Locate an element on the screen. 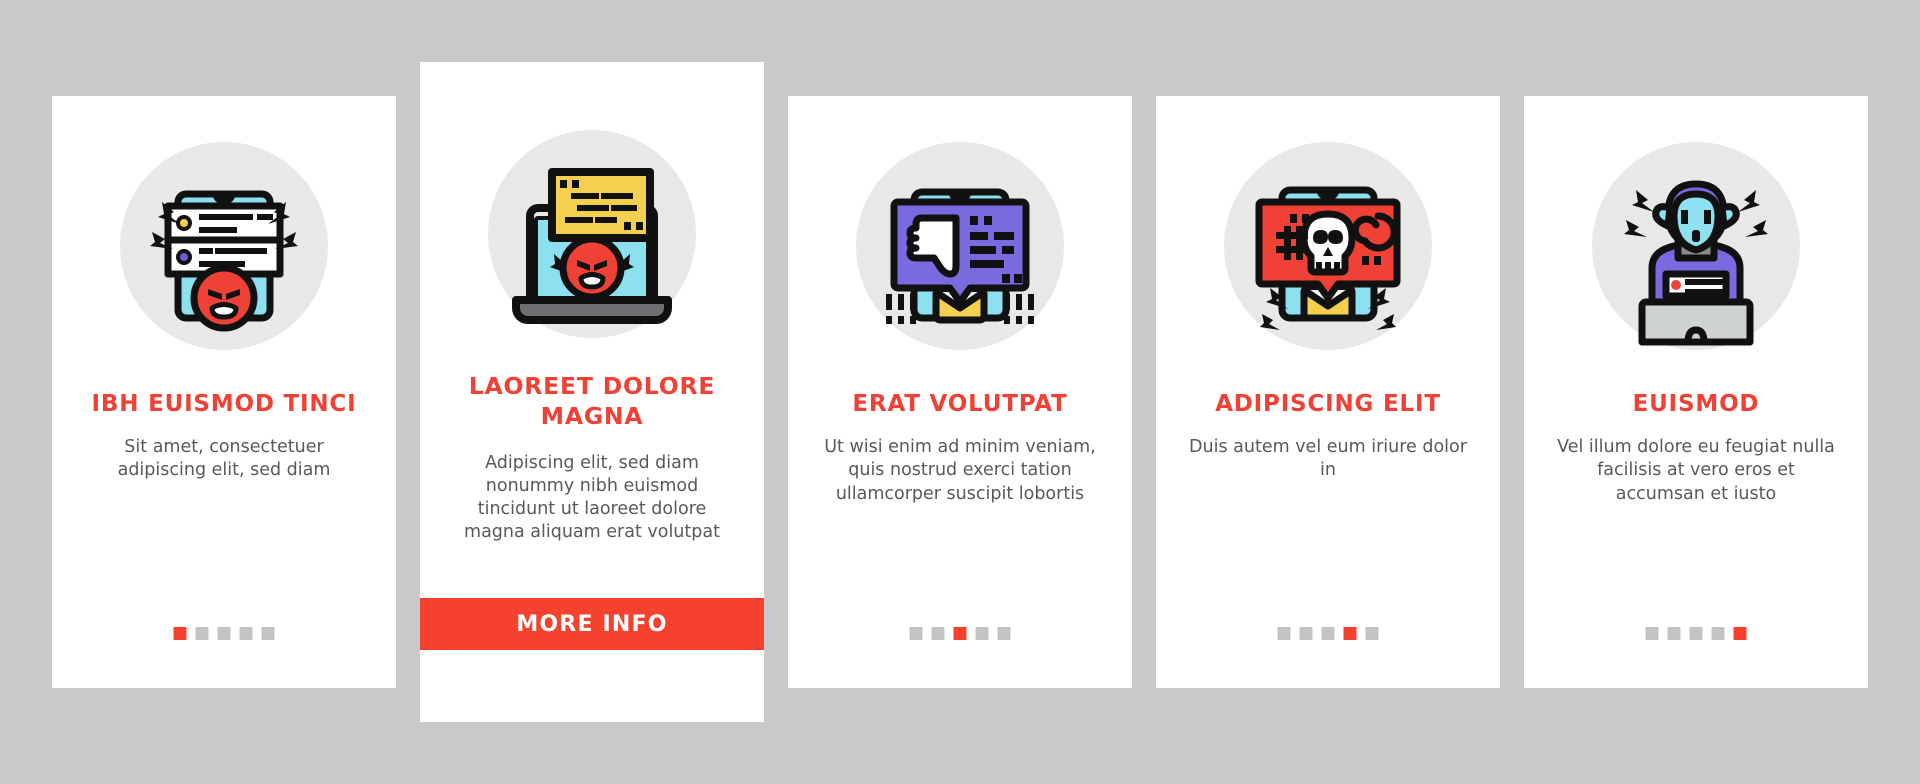 The image size is (1920, 784). card-2-icon-wrap is located at coordinates (592, 234).